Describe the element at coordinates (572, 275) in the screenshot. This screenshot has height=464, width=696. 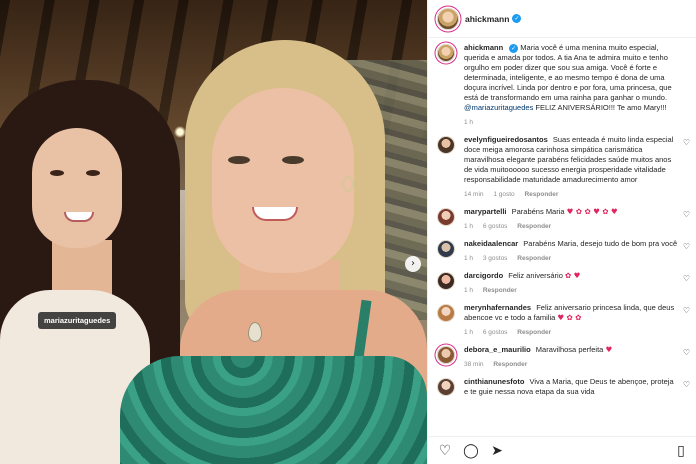
I see `comment-emoji: ✿ ♥` at that location.